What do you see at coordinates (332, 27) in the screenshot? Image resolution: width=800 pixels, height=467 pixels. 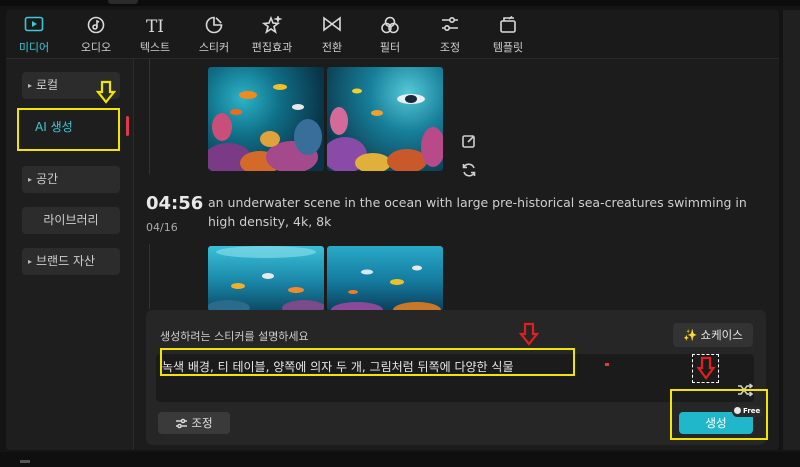 I see `transition-icon` at bounding box center [332, 27].